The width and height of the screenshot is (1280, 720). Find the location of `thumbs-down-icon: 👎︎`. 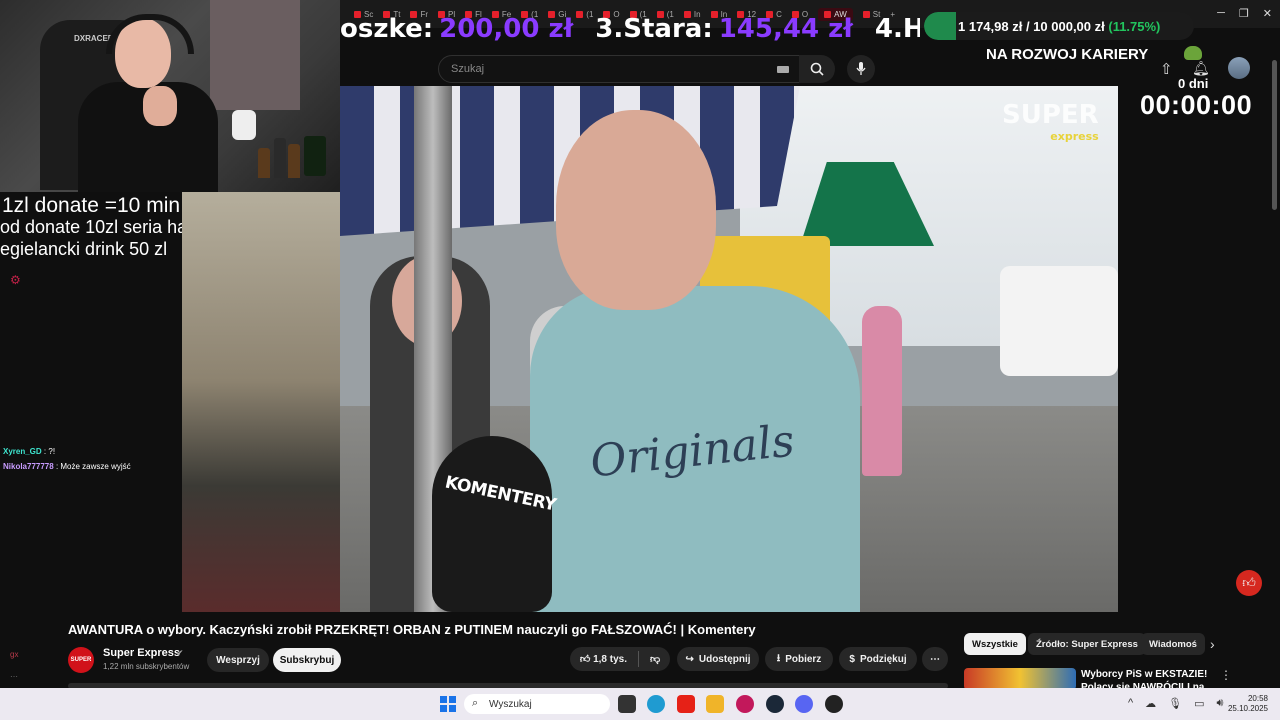

thumbs-down-icon: 👎︎ is located at coordinates (655, 659).